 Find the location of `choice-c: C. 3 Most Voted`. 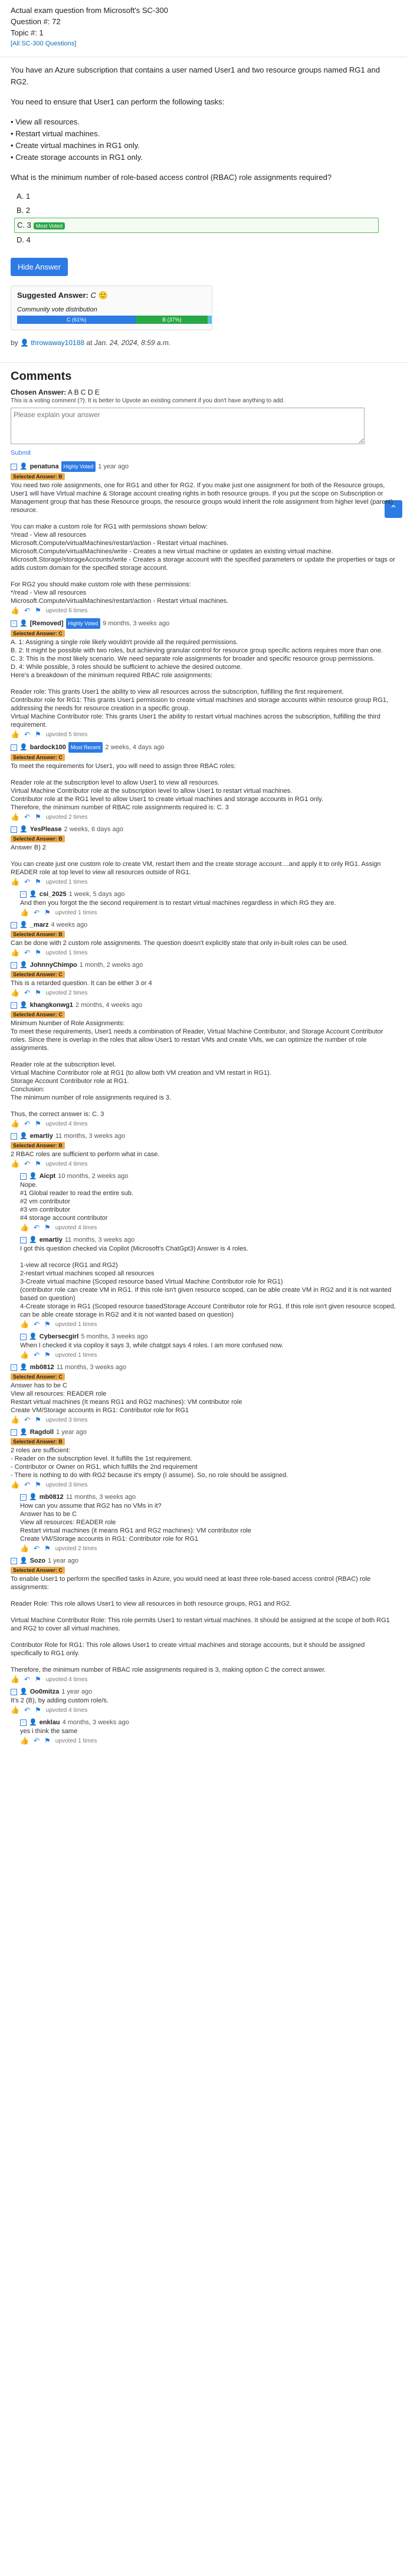

choice-c: C. 3 Most Voted is located at coordinates (196, 225).